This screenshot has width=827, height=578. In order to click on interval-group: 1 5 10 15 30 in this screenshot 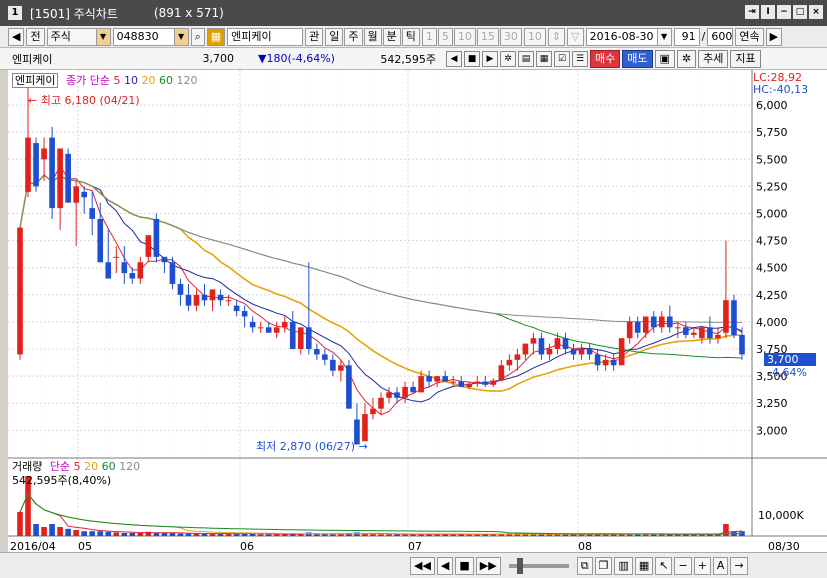, I will do `click(471, 36)`.